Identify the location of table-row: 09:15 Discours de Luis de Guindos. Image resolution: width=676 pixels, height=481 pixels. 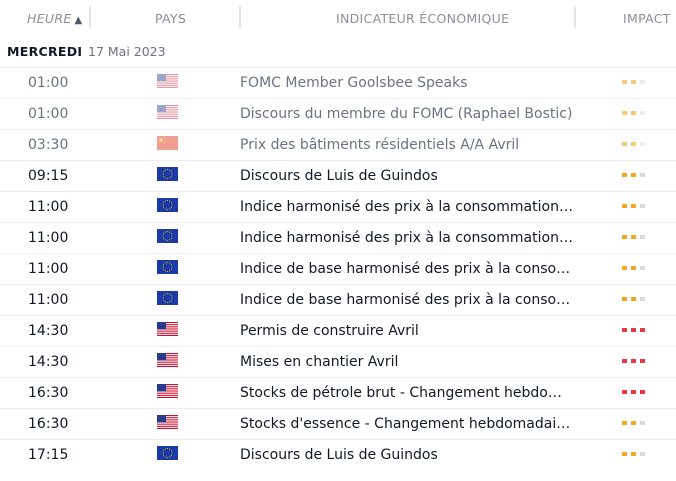
(338, 176).